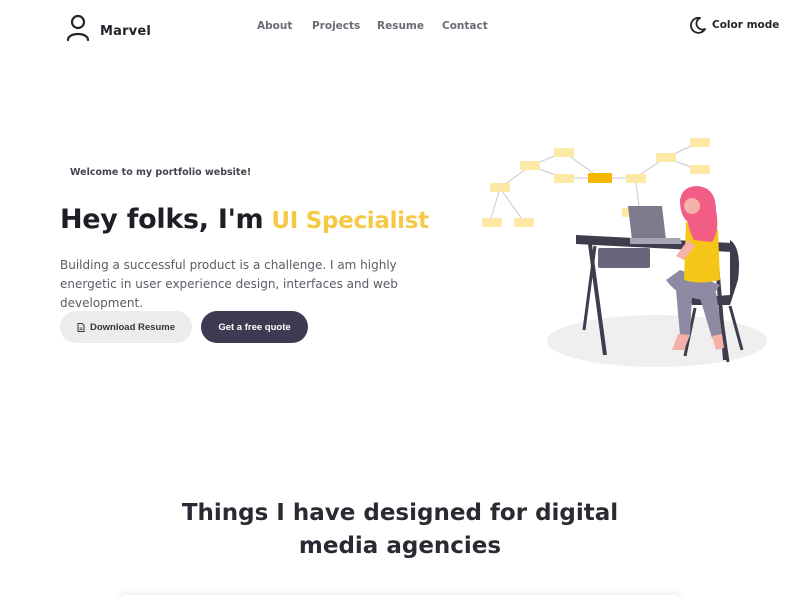  Describe the element at coordinates (274, 26) in the screenshot. I see `nav-link-about: About` at that location.